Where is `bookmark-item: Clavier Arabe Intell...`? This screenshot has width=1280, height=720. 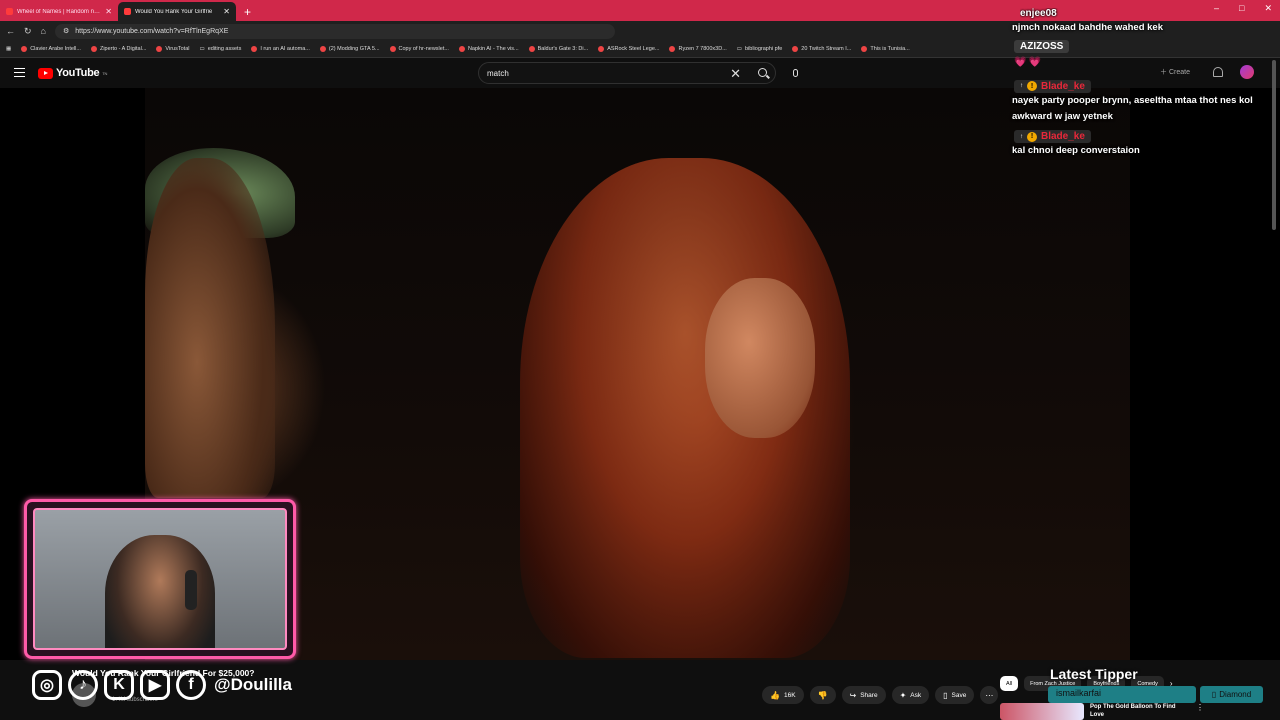
bookmark-item: Clavier Arabe Intell... is located at coordinates (51, 49).